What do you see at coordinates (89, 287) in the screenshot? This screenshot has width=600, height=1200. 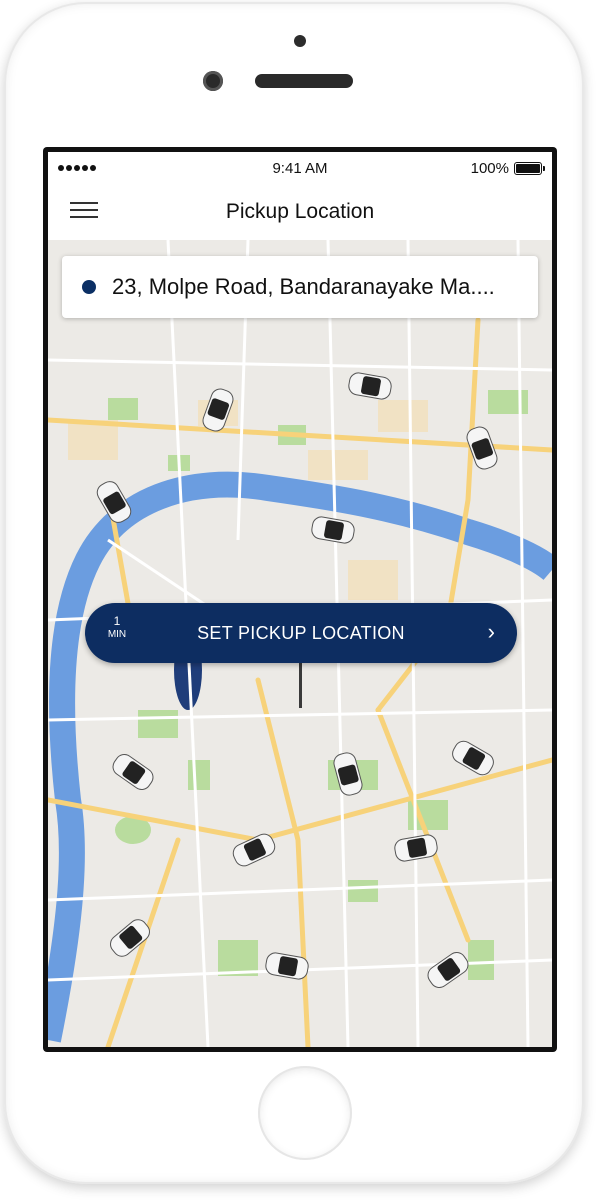 I see `location-dot-icon` at bounding box center [89, 287].